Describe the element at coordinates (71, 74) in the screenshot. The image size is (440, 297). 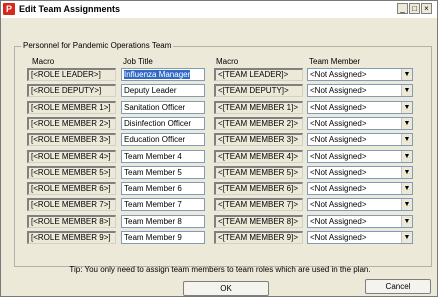
I see `role-macro-field: [<ROLE LEADER>]` at that location.